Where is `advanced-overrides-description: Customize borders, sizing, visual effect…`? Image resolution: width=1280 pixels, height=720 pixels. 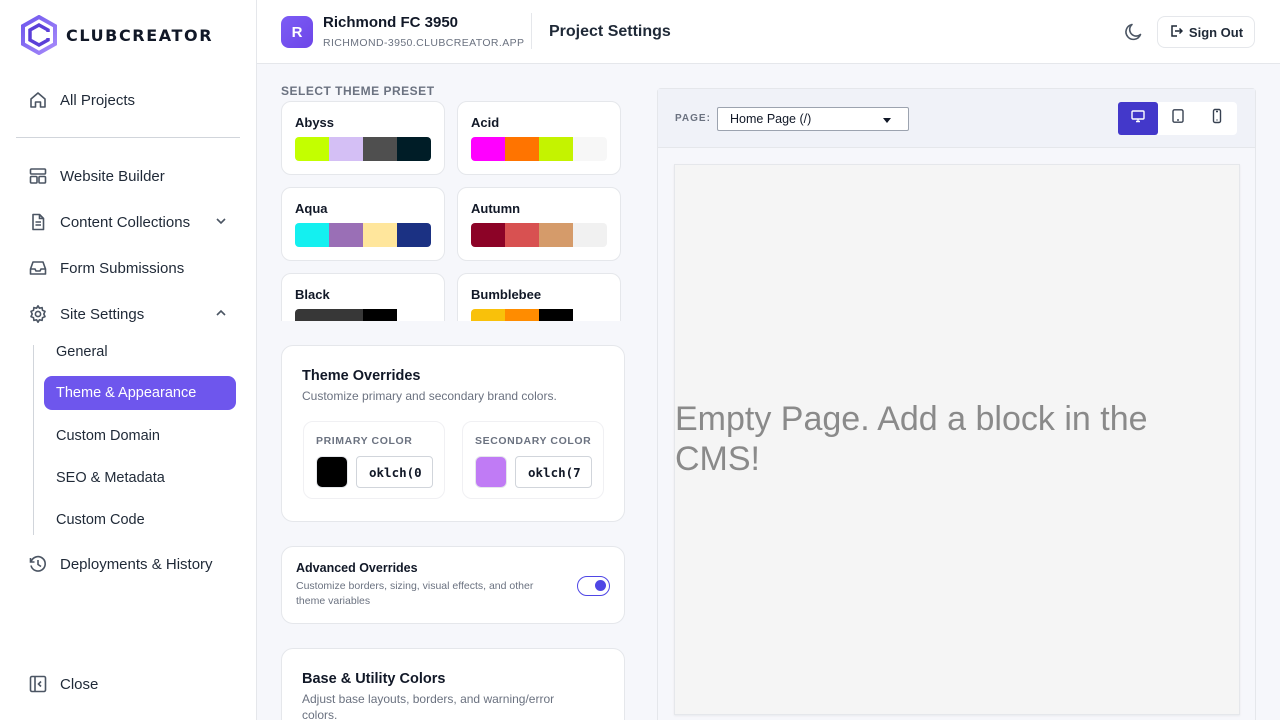
advanced-overrides-description: Customize borders, sizing, visual effect… is located at coordinates (415, 593).